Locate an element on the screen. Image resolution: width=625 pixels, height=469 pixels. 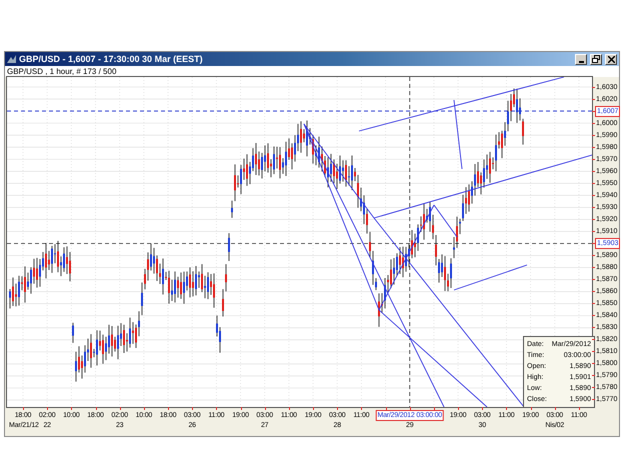
chart-caption: GBP/USD , 1 hour, # 173 / 500 is located at coordinates (61, 71).